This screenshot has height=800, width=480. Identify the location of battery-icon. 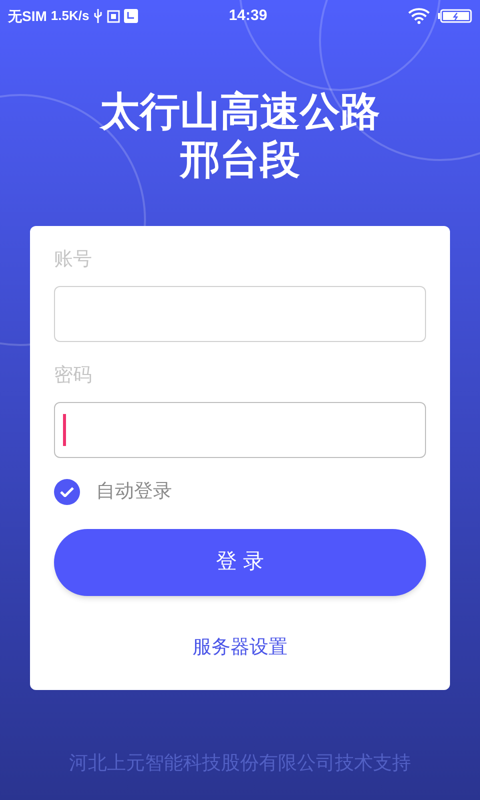
(455, 16).